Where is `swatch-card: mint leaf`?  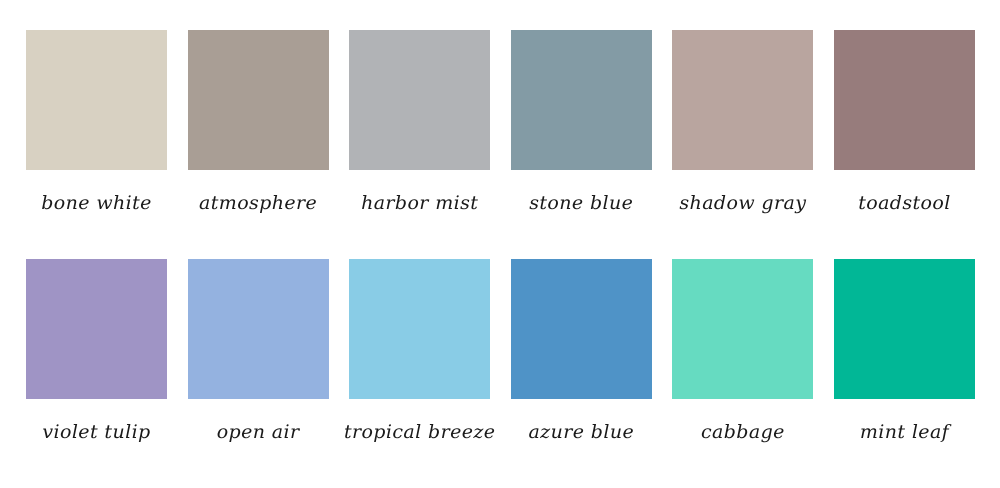
swatch-card: mint leaf is located at coordinates (904, 373).